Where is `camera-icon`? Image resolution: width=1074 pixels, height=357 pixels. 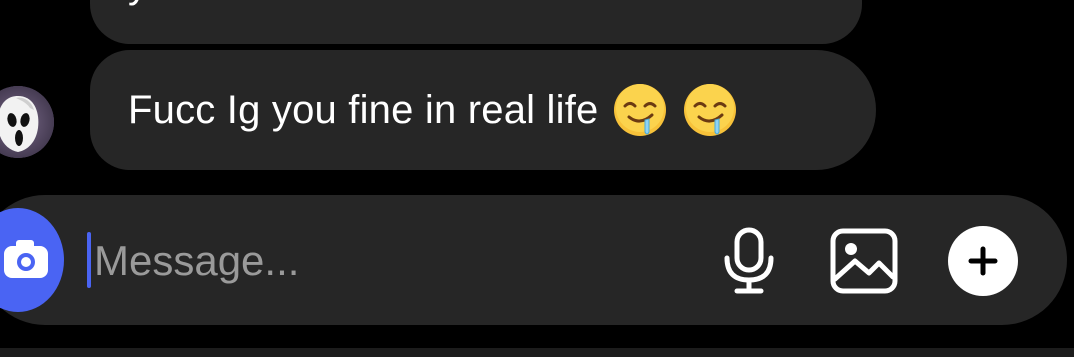 camera-icon is located at coordinates (26, 259).